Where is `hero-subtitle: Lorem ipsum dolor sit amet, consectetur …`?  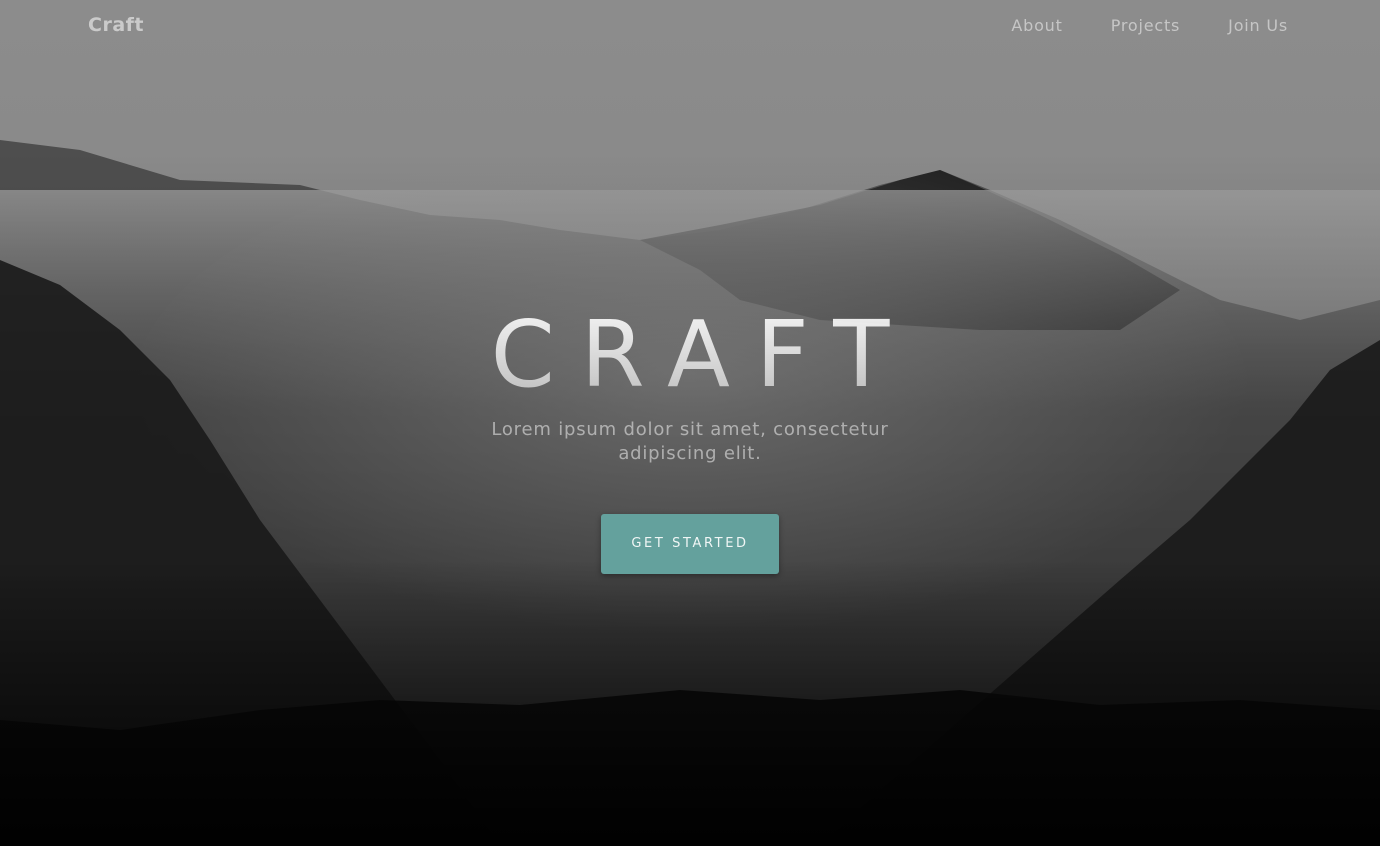 hero-subtitle: Lorem ipsum dolor sit amet, consectetur … is located at coordinates (690, 441).